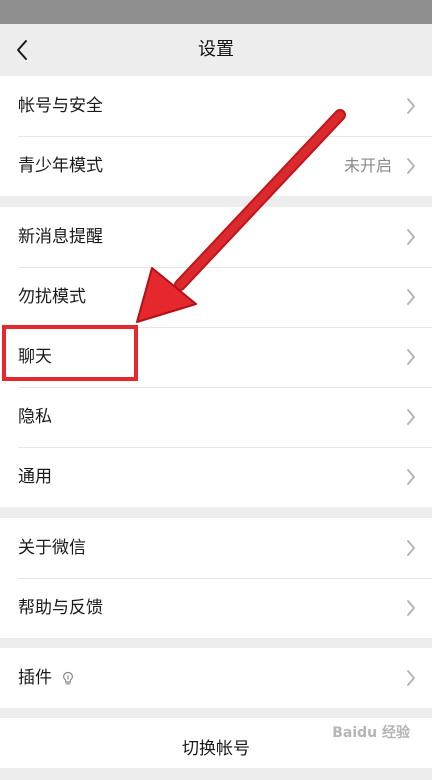 The image size is (432, 780). I want to click on settings-item-plugins: 插件, so click(216, 678).